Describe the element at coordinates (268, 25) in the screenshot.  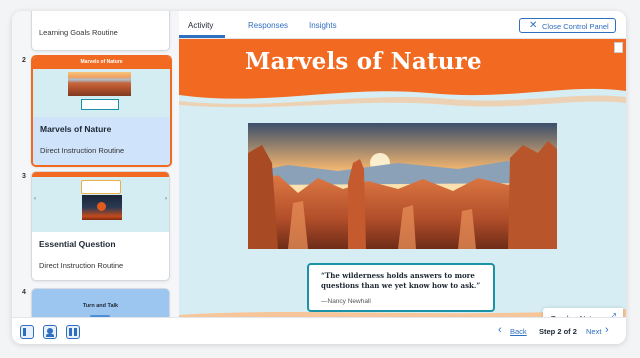
I see `tab-responses: Responses` at that location.